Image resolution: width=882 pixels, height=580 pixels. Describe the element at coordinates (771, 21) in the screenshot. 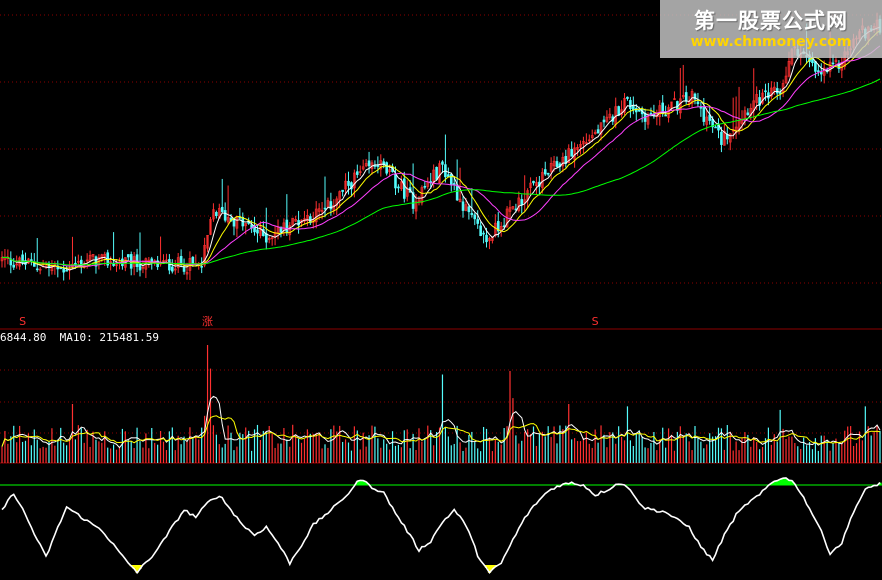

I see `watermark-title: 第一股票公式网` at that location.